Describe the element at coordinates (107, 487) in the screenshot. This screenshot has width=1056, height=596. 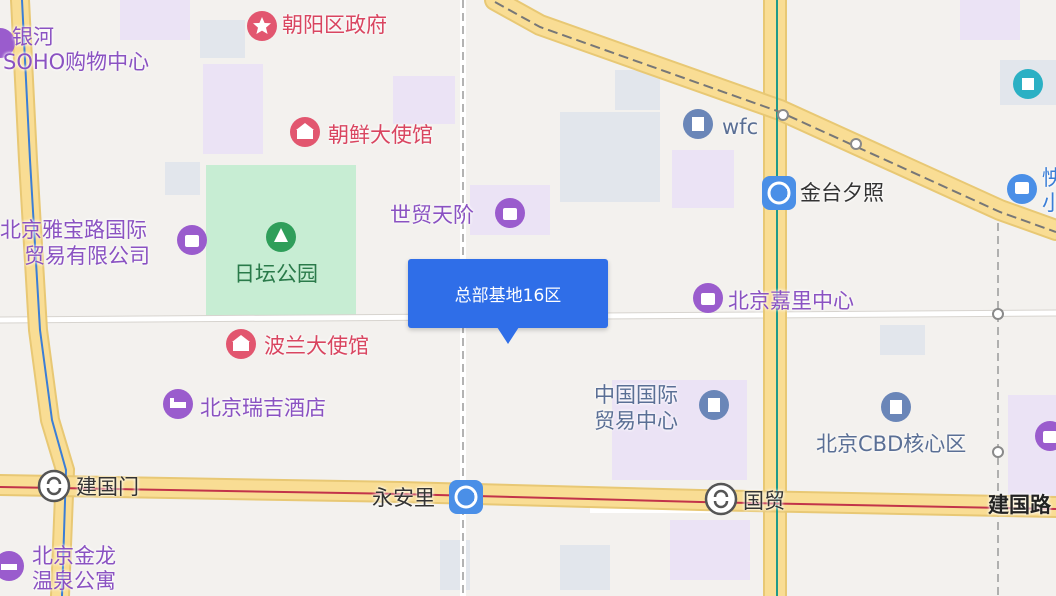
I see `jianguomen-station-label: 建国门` at that location.